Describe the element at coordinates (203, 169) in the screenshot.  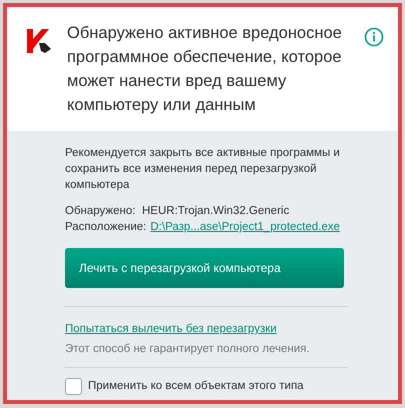
I see `recommendation-text: Рекомендуется закрыть все активные программы и сохранить все изменения перед перезагрузкой компьютера` at that location.